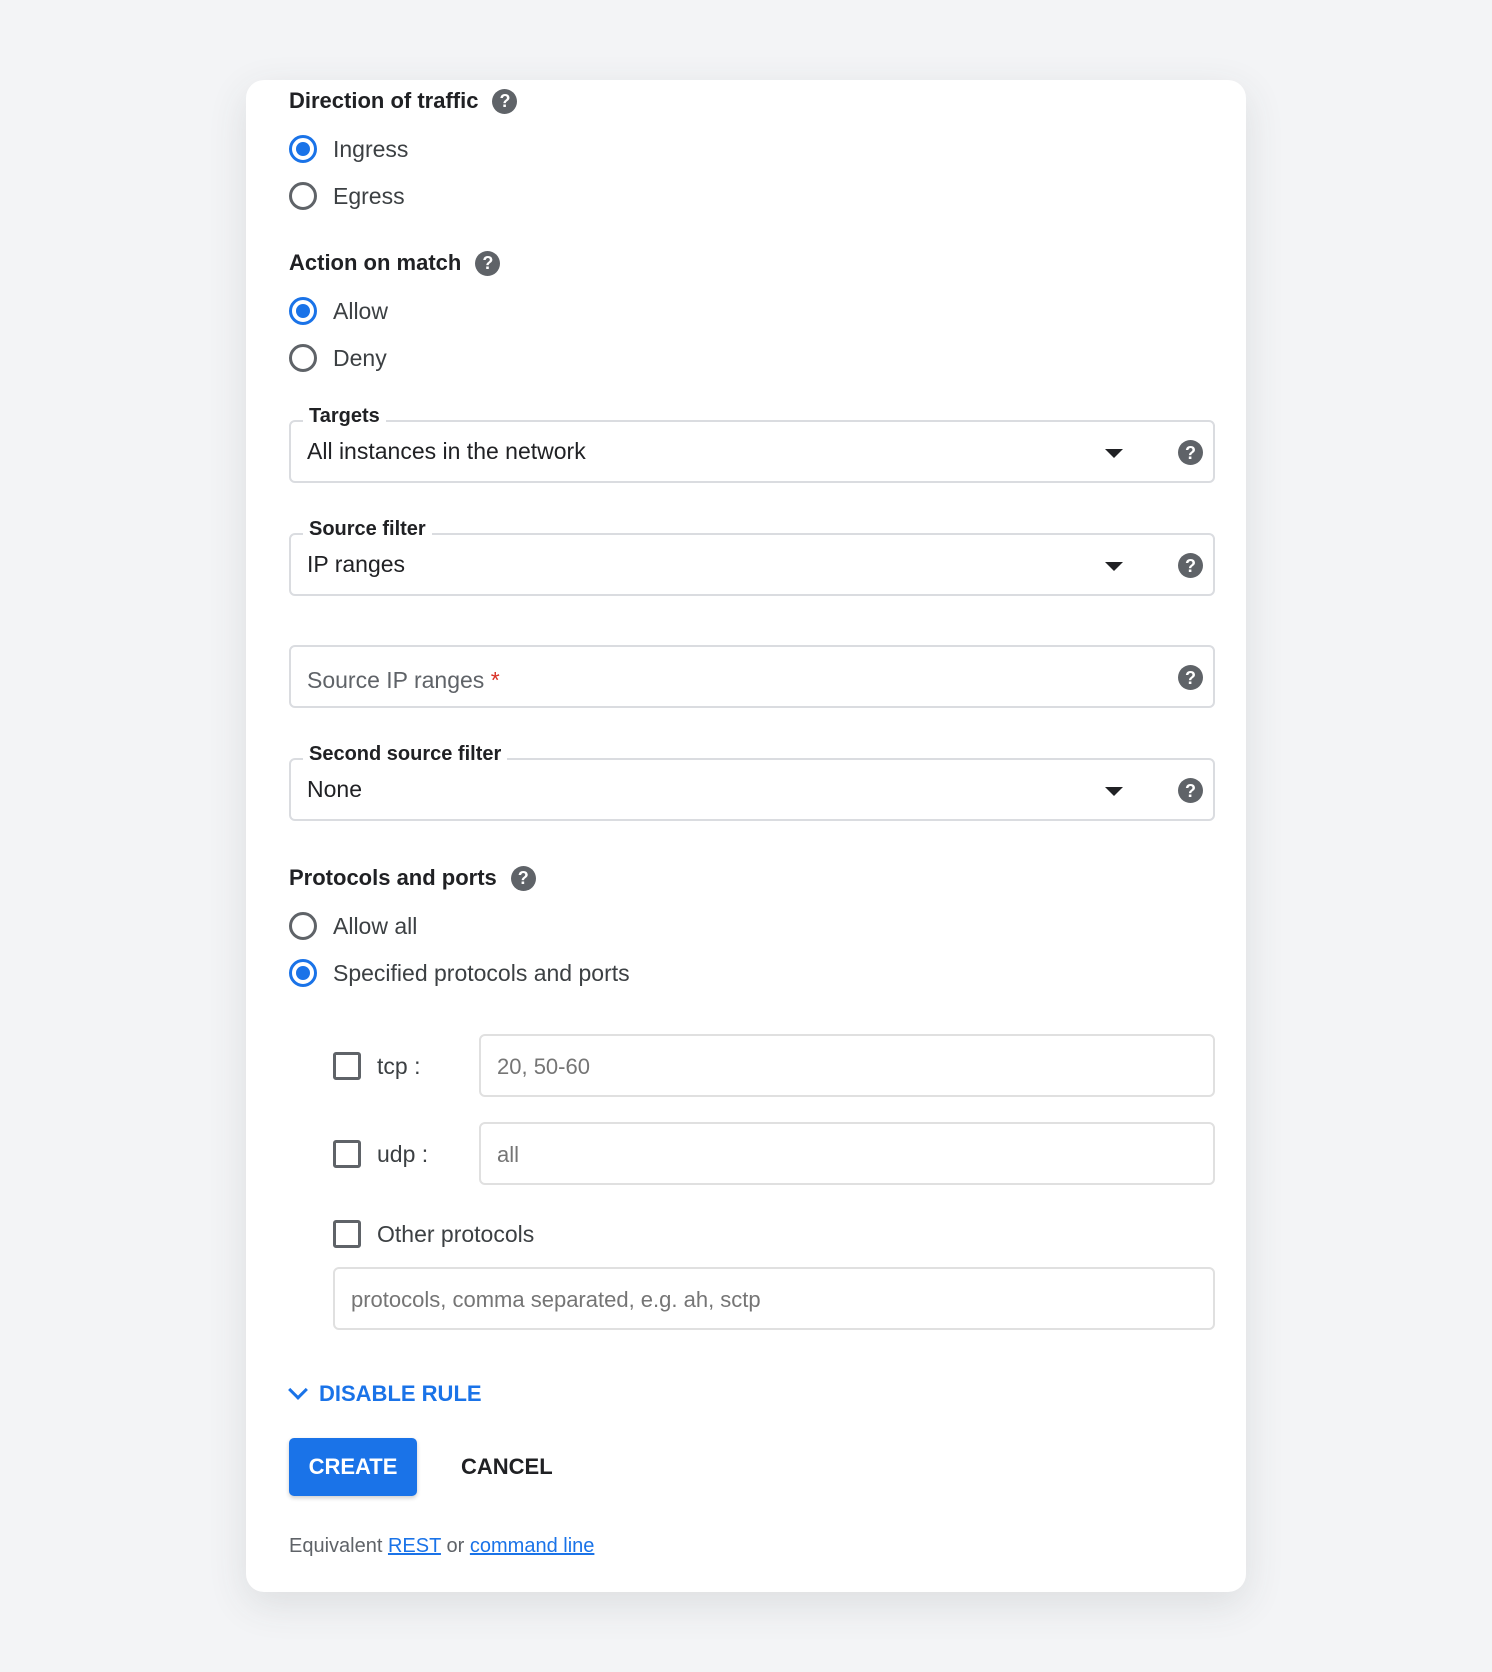 This screenshot has height=1672, width=1492. Describe the element at coordinates (532, 1546) in the screenshot. I see `command-line-link: command line` at that location.